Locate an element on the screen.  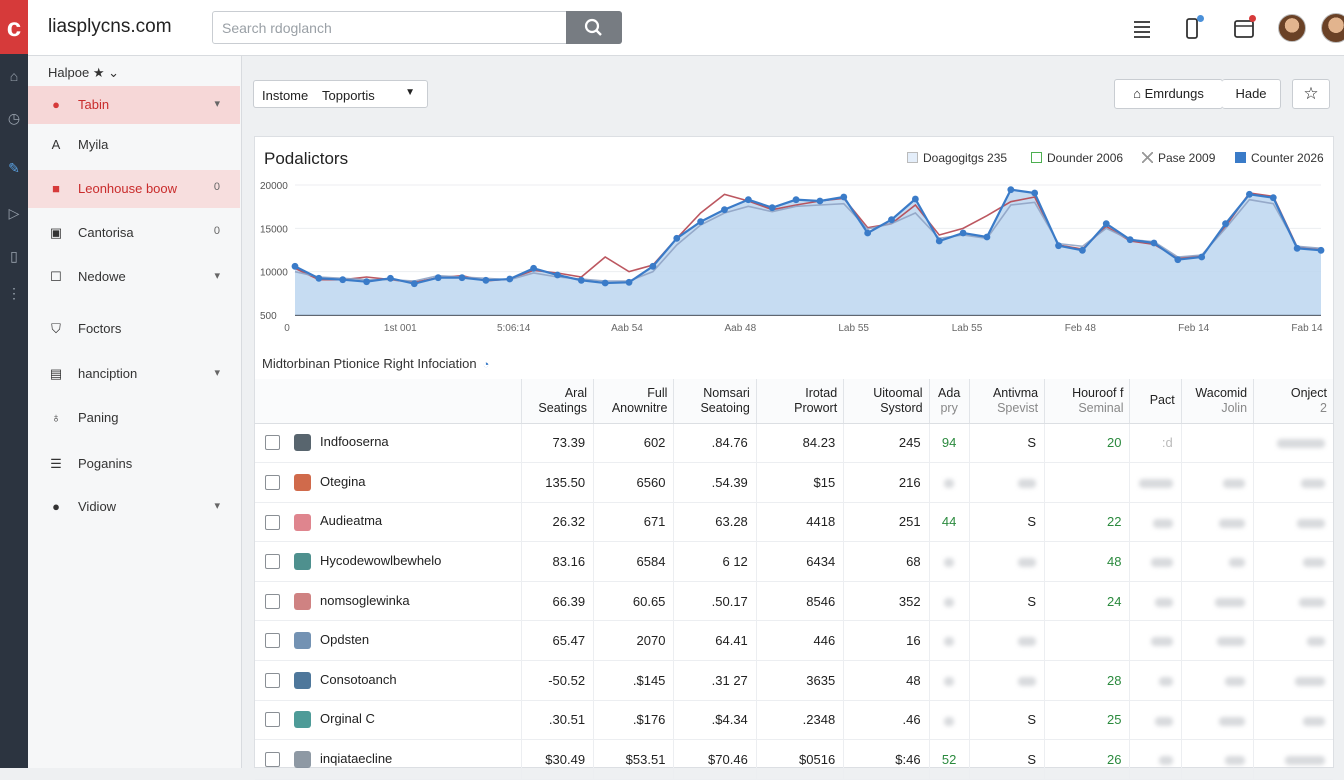
sidebar-item-0: ● Tabin ▾ is located at coordinates (134, 105).